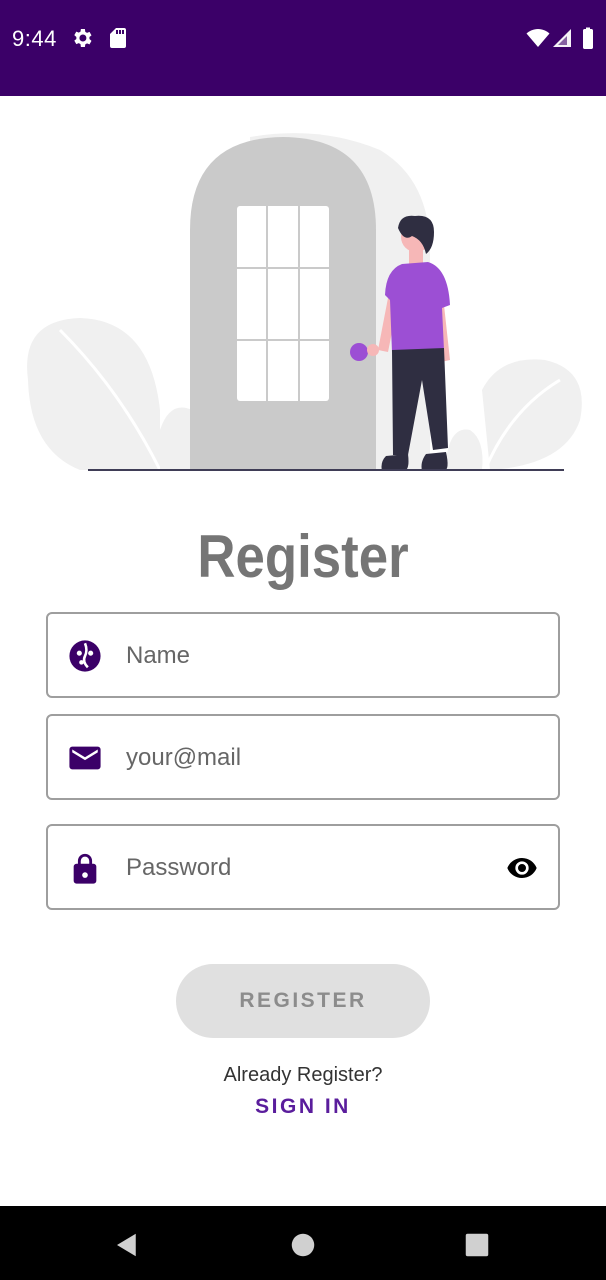 Image resolution: width=606 pixels, height=1280 pixels. What do you see at coordinates (306, 656) in the screenshot?
I see `name-input` at bounding box center [306, 656].